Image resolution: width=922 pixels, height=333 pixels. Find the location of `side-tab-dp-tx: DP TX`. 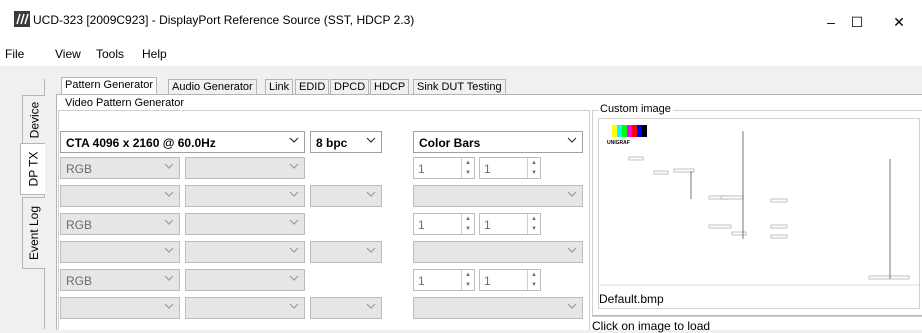

side-tab-dp-tx: DP TX is located at coordinates (32, 169).